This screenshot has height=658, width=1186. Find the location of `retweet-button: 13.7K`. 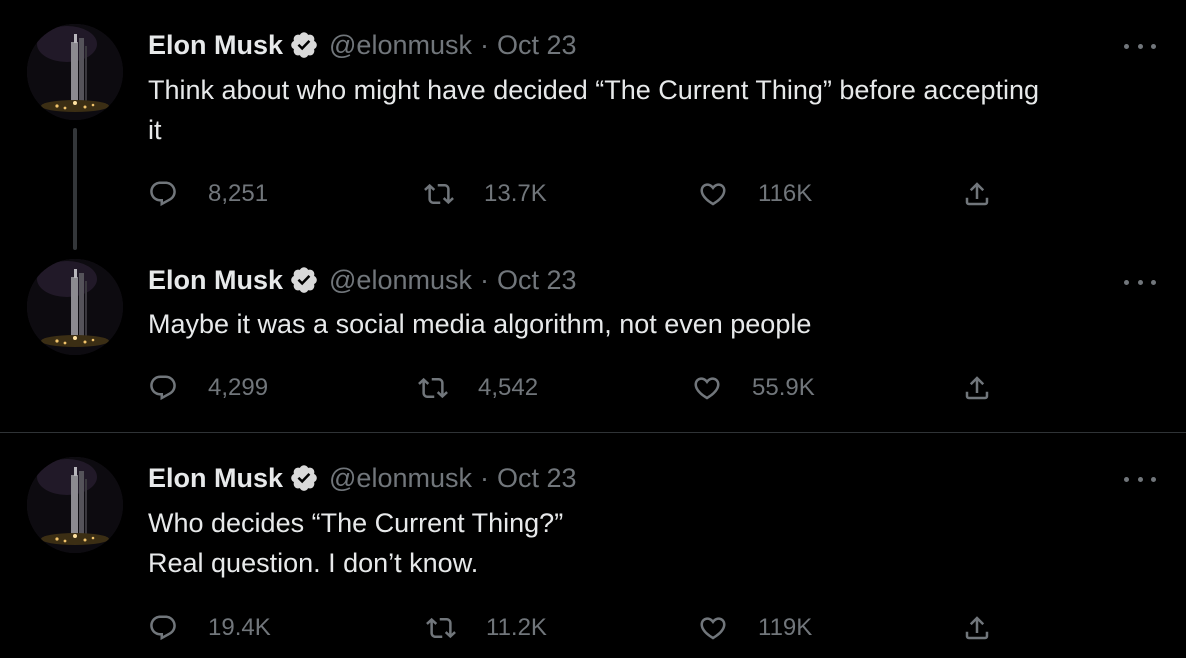

retweet-button: 13.7K is located at coordinates (485, 194).